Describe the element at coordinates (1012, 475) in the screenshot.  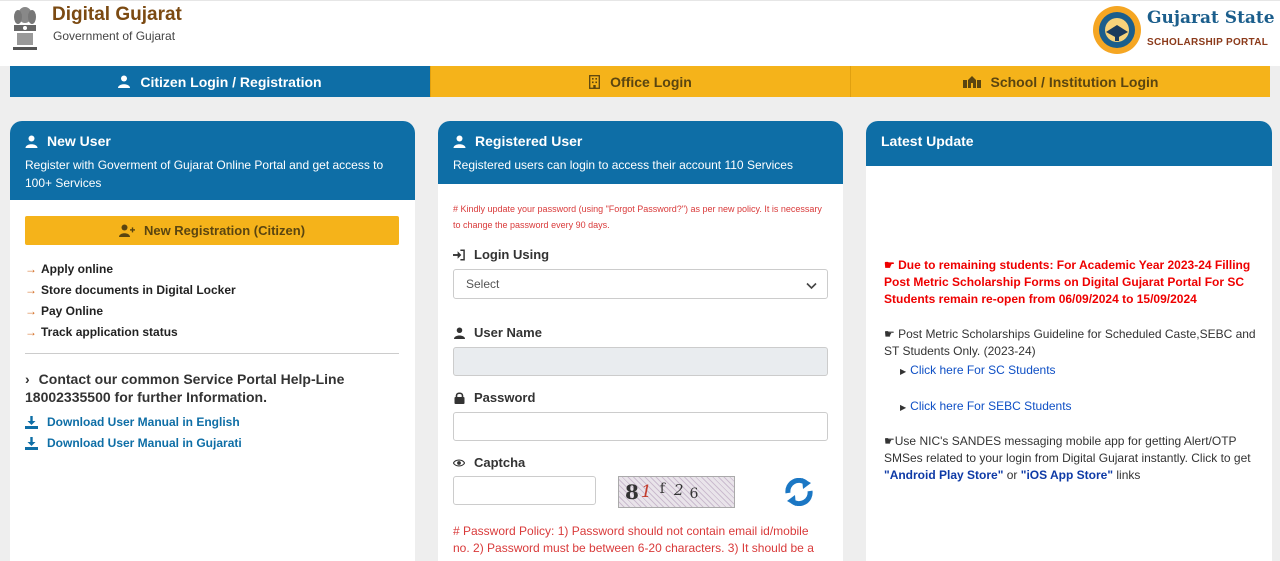
I see `or-text: or` at that location.